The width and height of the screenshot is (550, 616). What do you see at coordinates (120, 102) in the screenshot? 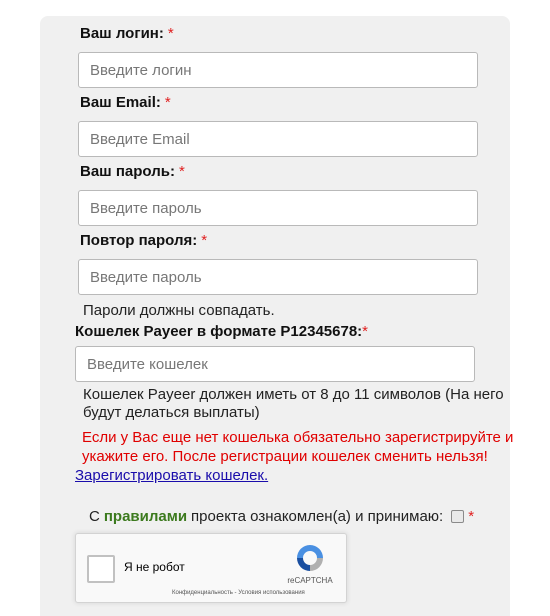
I see `email-label-text: Ваш Email:` at bounding box center [120, 102].